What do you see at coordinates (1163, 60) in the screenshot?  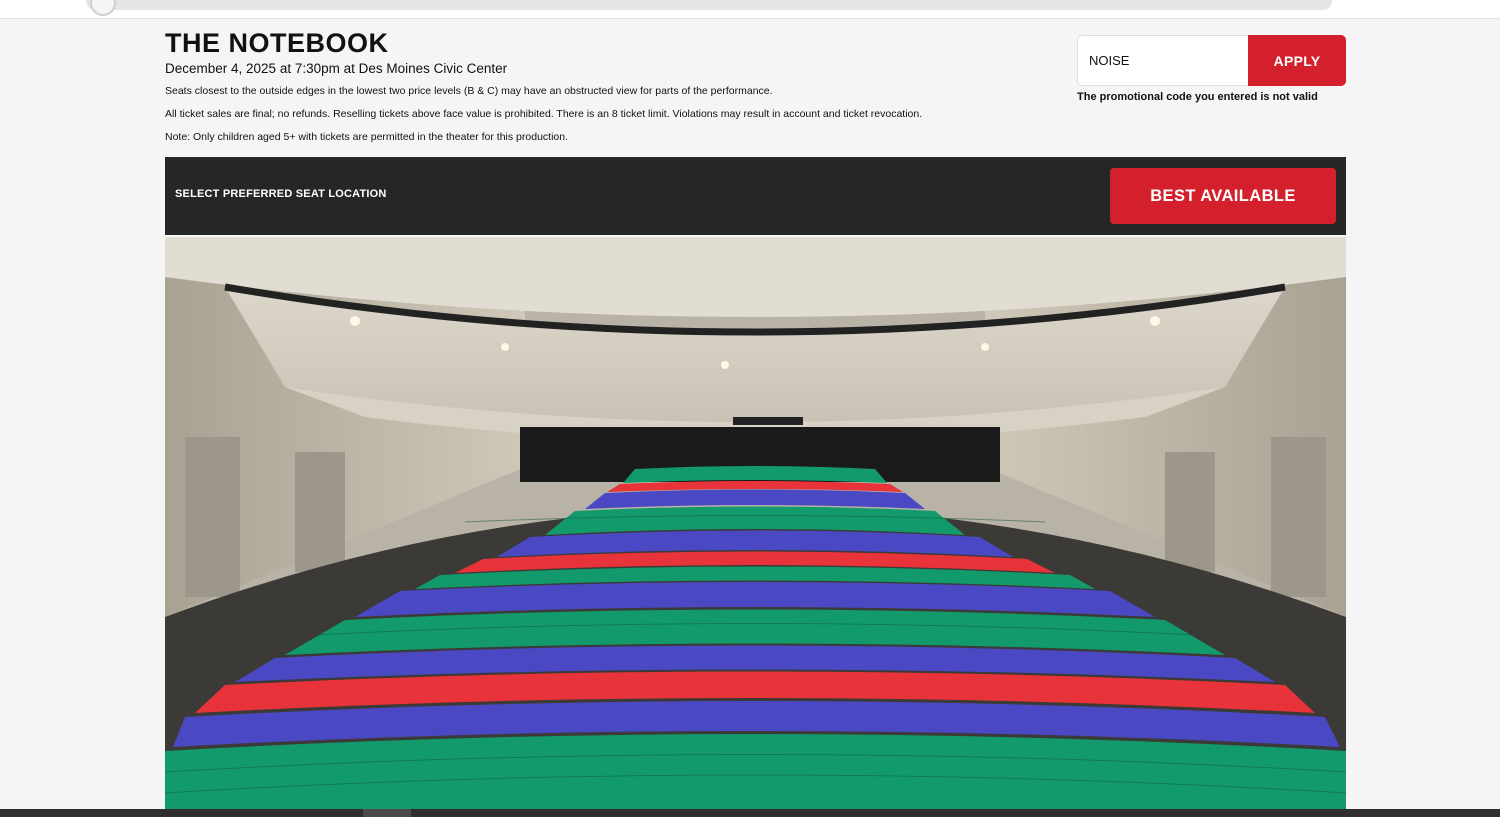 I see `promo-code-input` at bounding box center [1163, 60].